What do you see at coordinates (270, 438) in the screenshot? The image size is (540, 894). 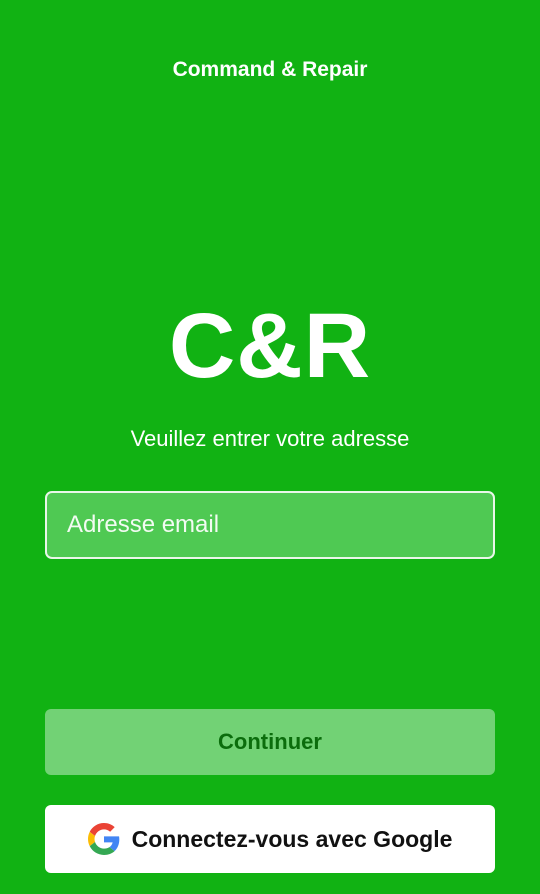 I see `subtitle: Veuillez entrer votre adresse` at bounding box center [270, 438].